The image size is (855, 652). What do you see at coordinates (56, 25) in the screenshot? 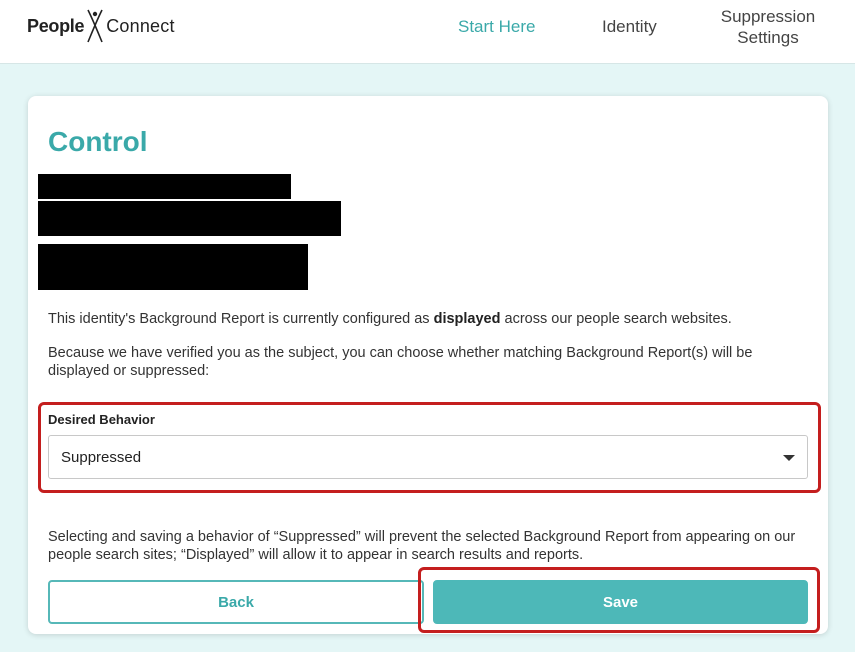
I see `logo-people-text: People` at bounding box center [56, 25].